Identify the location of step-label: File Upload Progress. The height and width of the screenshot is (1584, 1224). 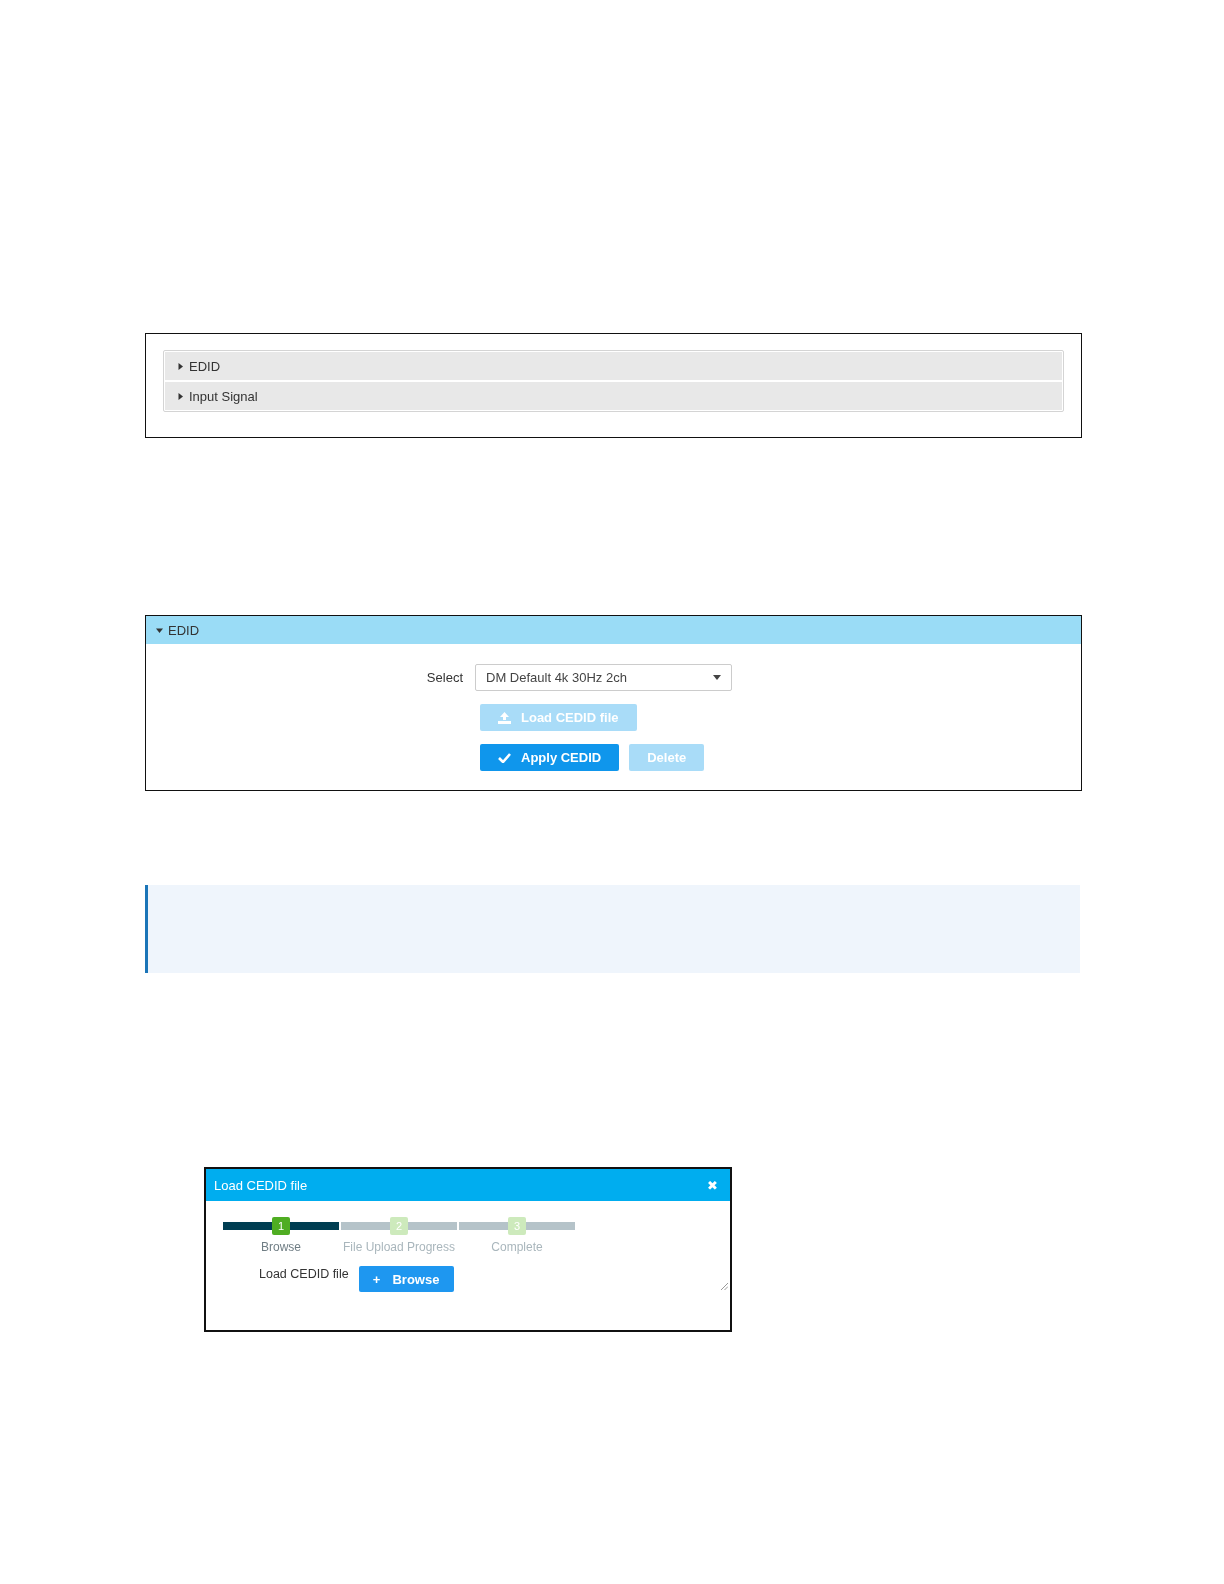
(399, 1247).